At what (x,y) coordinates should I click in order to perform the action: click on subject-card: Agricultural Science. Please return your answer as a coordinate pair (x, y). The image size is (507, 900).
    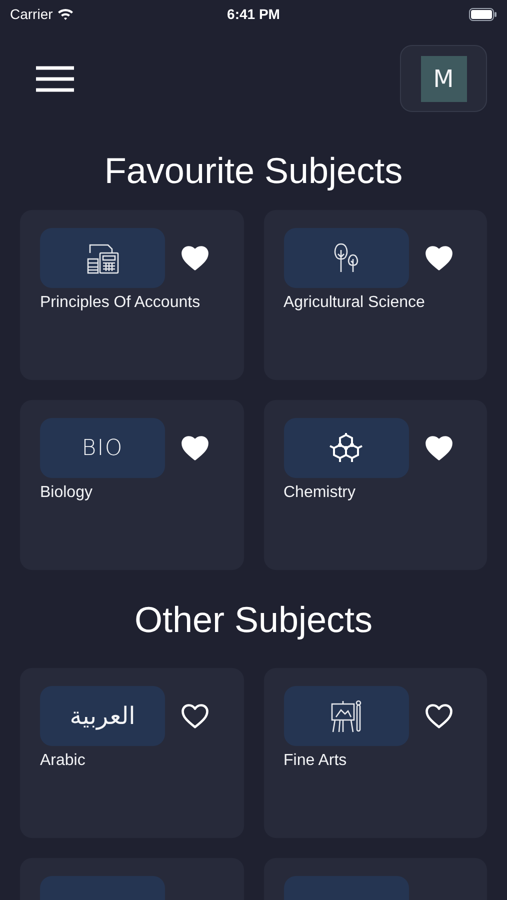
    Looking at the image, I should click on (375, 295).